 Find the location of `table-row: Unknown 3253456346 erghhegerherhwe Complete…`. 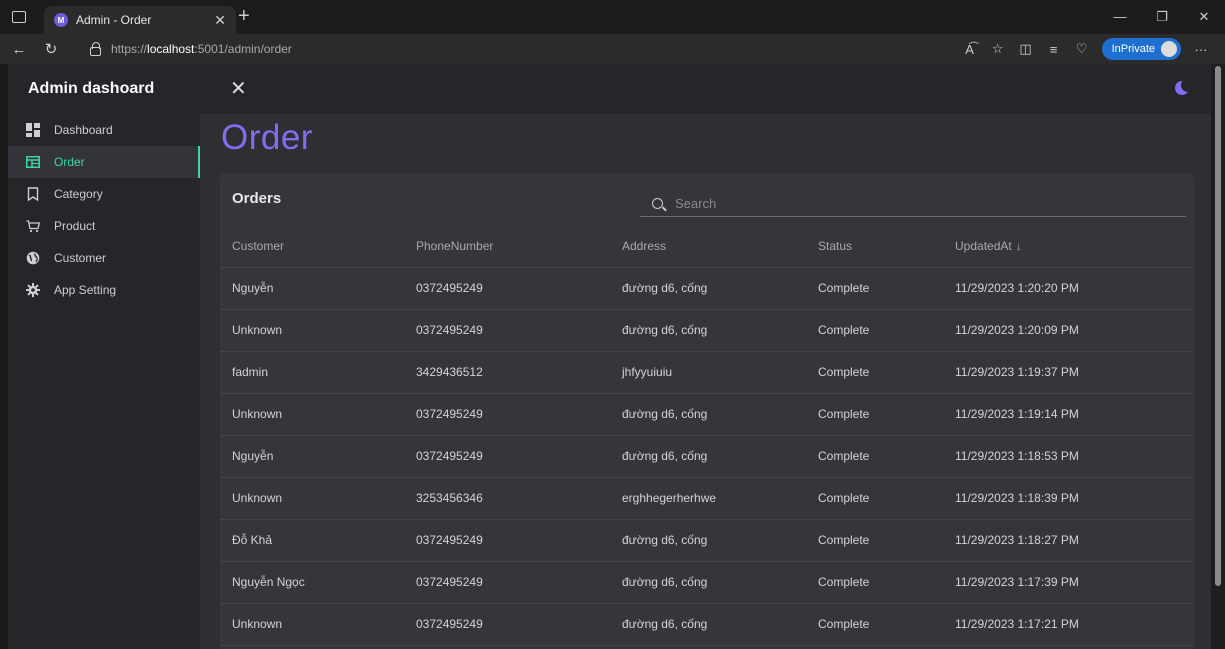

table-row: Unknown 3253456346 erghhegerherhwe Complete… is located at coordinates (707, 498).